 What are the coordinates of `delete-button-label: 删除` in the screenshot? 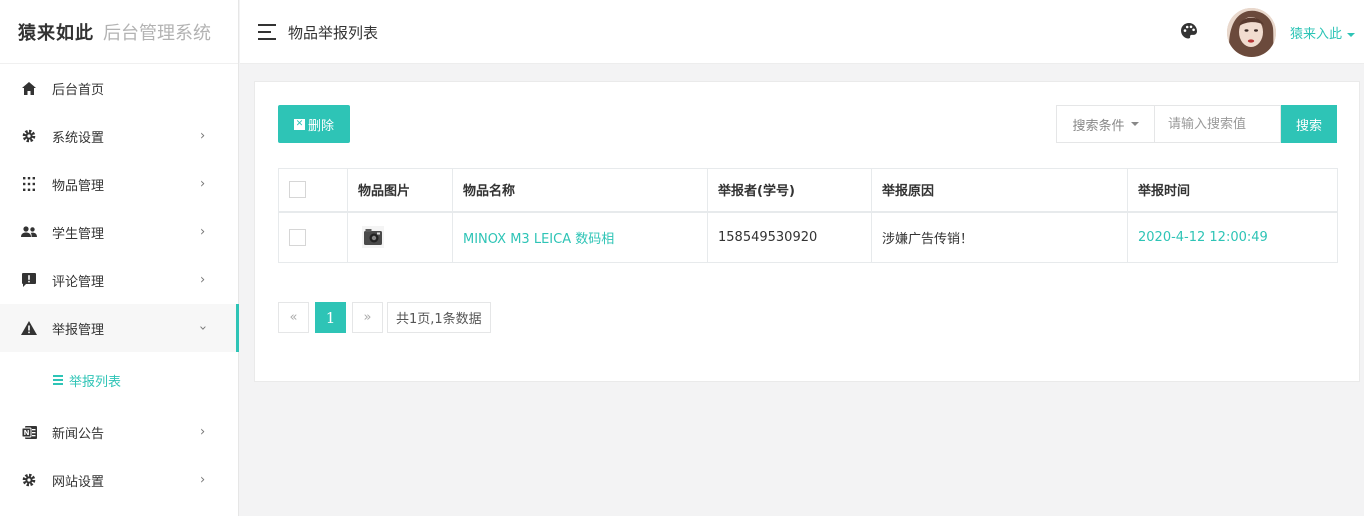 It's located at (320, 126).